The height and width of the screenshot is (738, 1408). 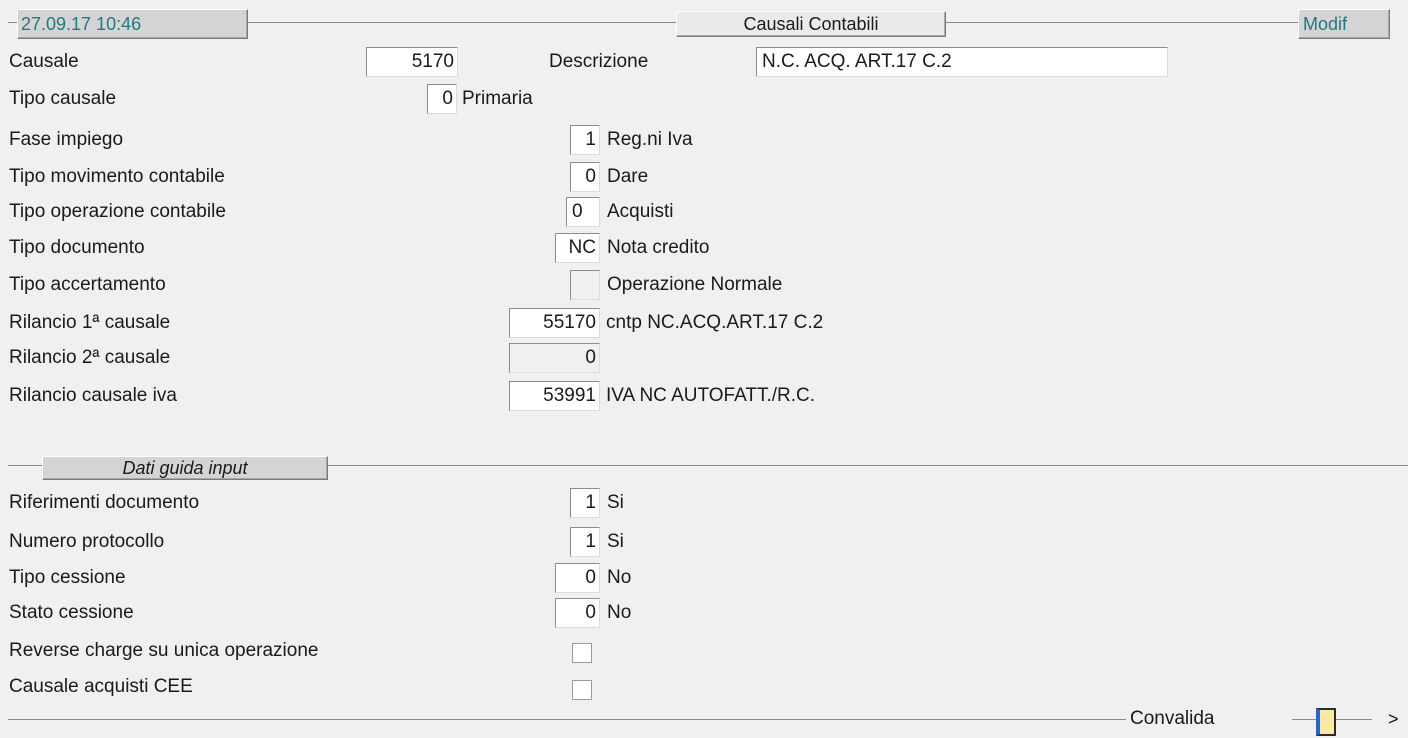 I want to click on tipo-movimento-label: Tipo movimento contabile, so click(x=117, y=176).